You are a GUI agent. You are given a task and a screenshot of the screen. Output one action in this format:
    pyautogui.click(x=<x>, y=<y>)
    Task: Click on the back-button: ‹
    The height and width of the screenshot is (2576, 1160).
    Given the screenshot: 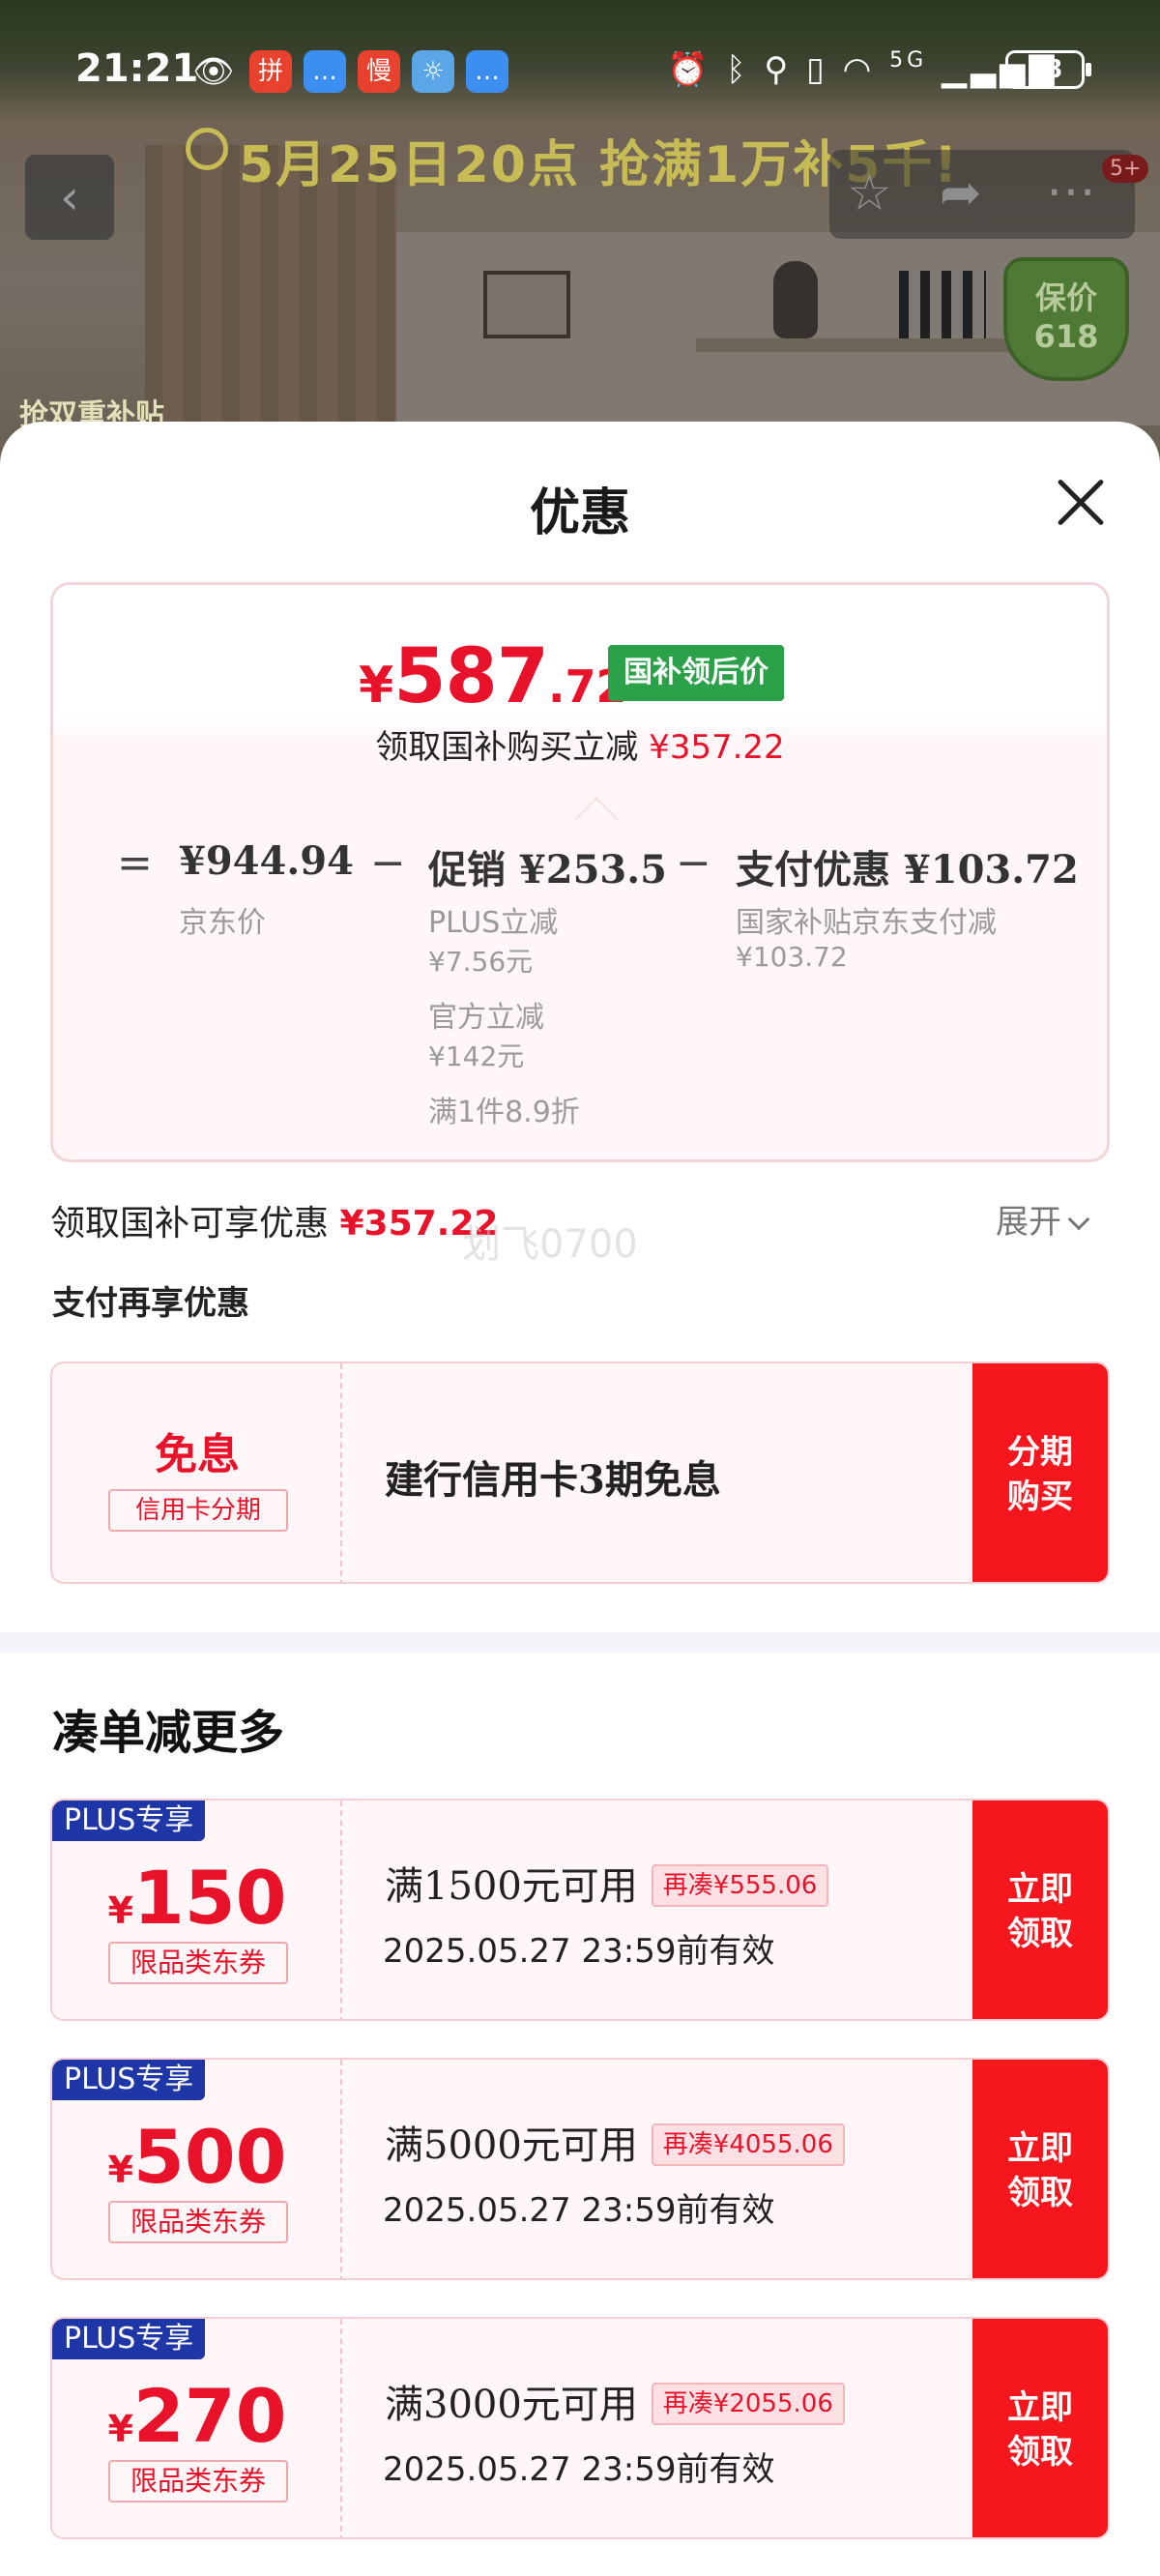 What is the action you would take?
    pyautogui.click(x=69, y=197)
    